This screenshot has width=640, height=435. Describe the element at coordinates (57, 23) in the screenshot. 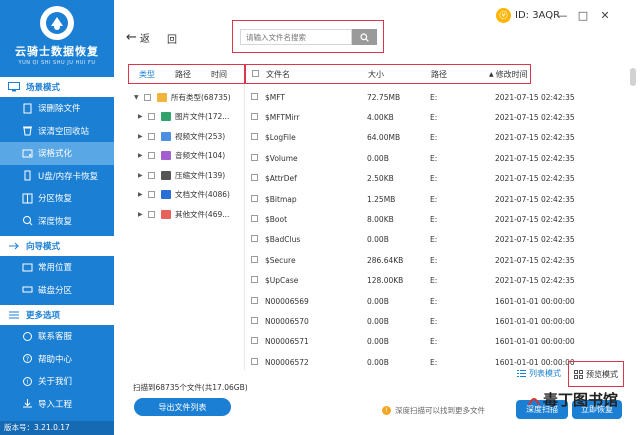

I see `app-logo-icon` at that location.